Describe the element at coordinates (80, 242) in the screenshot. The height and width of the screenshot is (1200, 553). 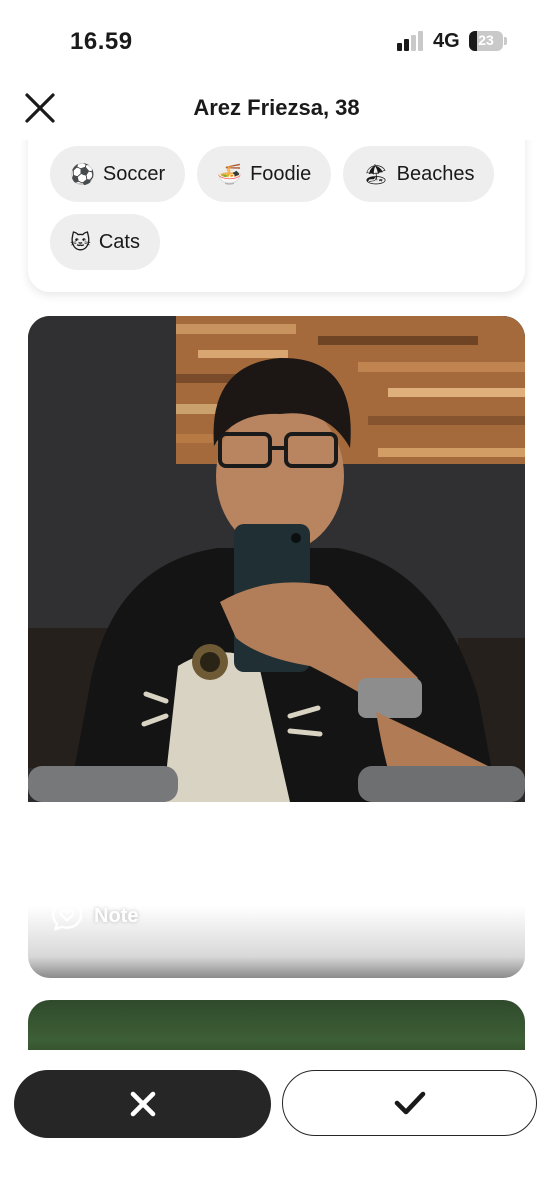
I see `cat-face-icon: 🐱` at that location.